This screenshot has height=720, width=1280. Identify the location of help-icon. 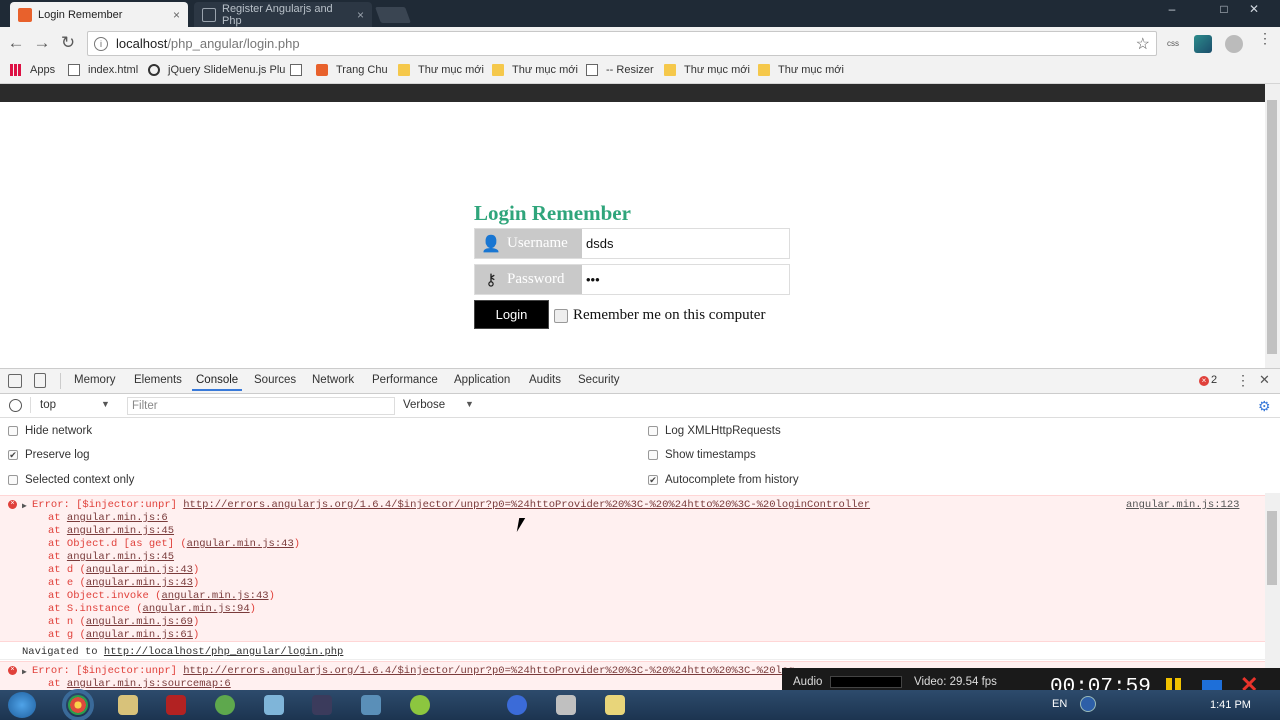
(1088, 704).